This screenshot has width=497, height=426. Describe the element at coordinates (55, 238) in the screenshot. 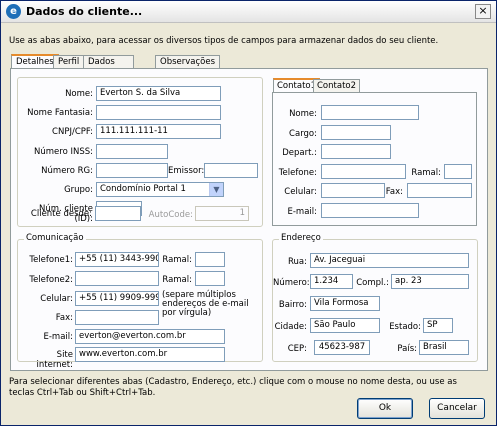

I see `comunicacao-title: Comunicação` at that location.